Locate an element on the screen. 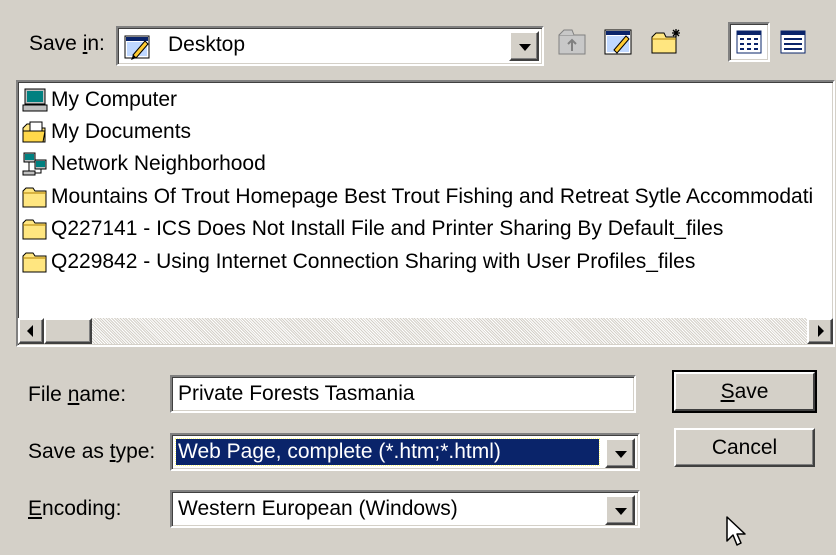 The image size is (836, 555). encoding-value: Western European (Windows) is located at coordinates (318, 508).